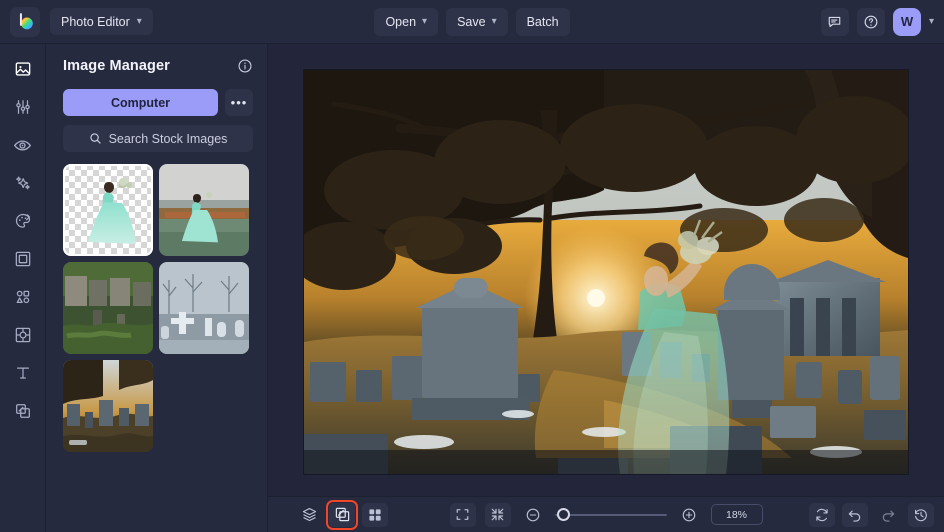 The height and width of the screenshot is (532, 944). Describe the element at coordinates (245, 66) in the screenshot. I see `info-circle-icon` at that location.